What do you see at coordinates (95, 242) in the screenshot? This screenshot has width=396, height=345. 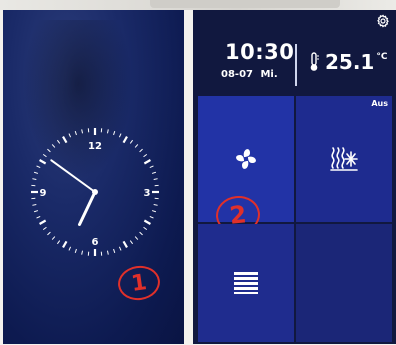 I see `clock-numeral-6: 6` at bounding box center [95, 242].